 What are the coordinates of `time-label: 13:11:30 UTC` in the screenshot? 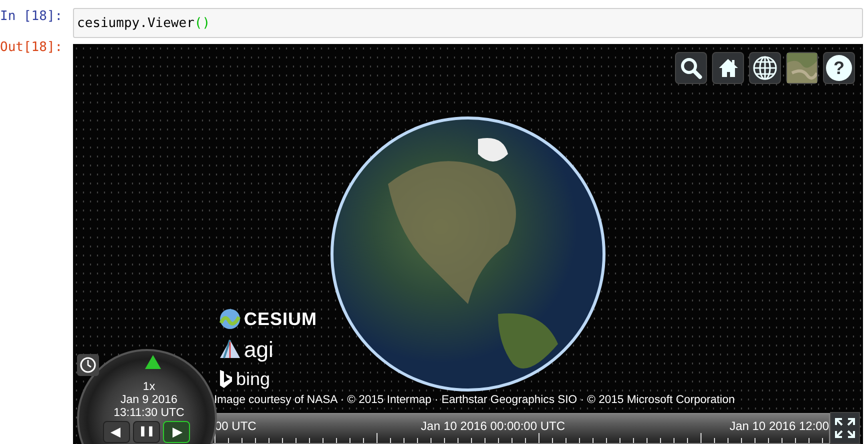 It's located at (149, 413).